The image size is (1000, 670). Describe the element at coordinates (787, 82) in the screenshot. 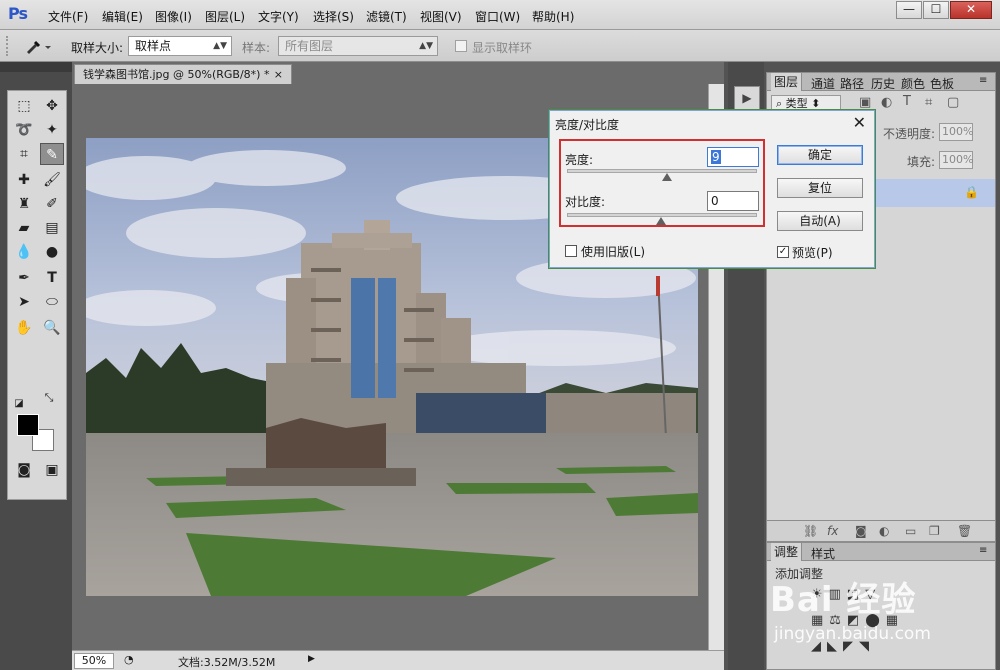

I see `tab-layers: 图层` at that location.